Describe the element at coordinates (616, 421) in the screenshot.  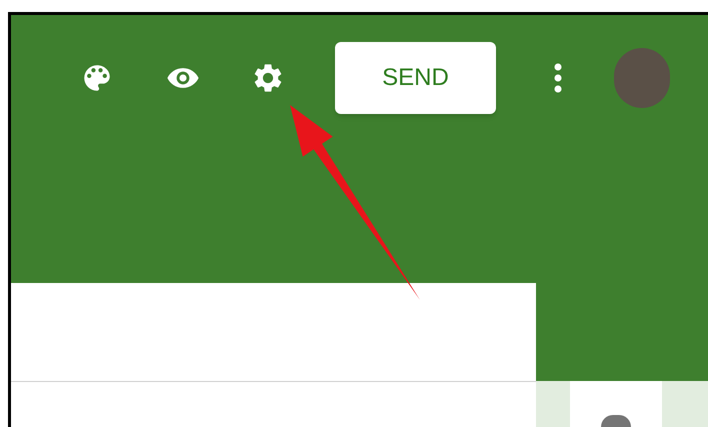
I see `add-icon` at that location.